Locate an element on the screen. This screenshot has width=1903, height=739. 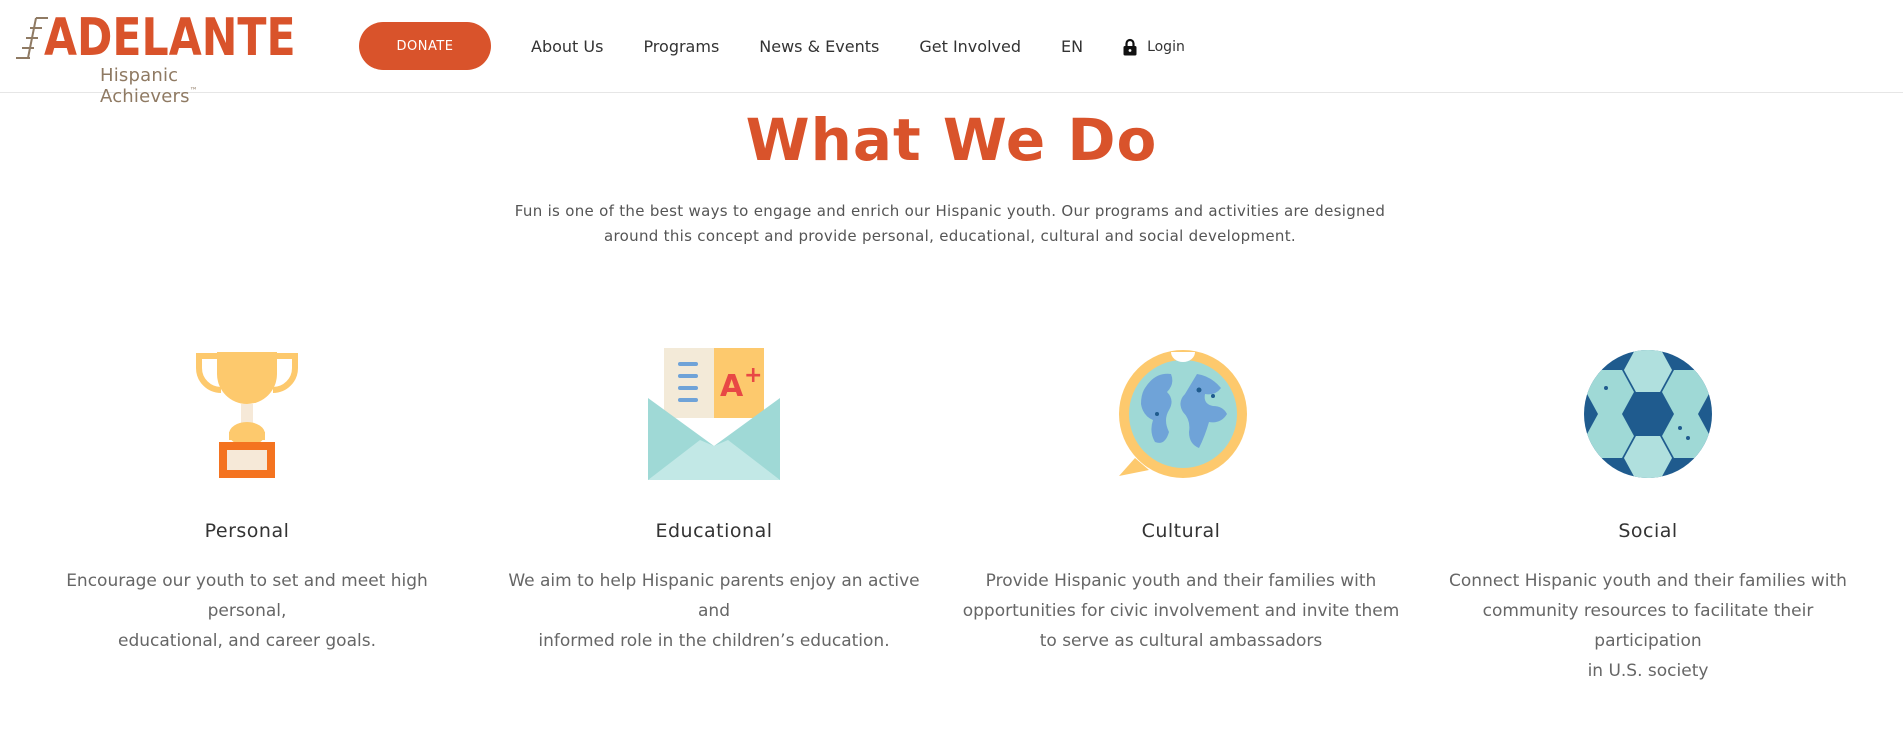
card-title: Personal is located at coordinates (247, 531).